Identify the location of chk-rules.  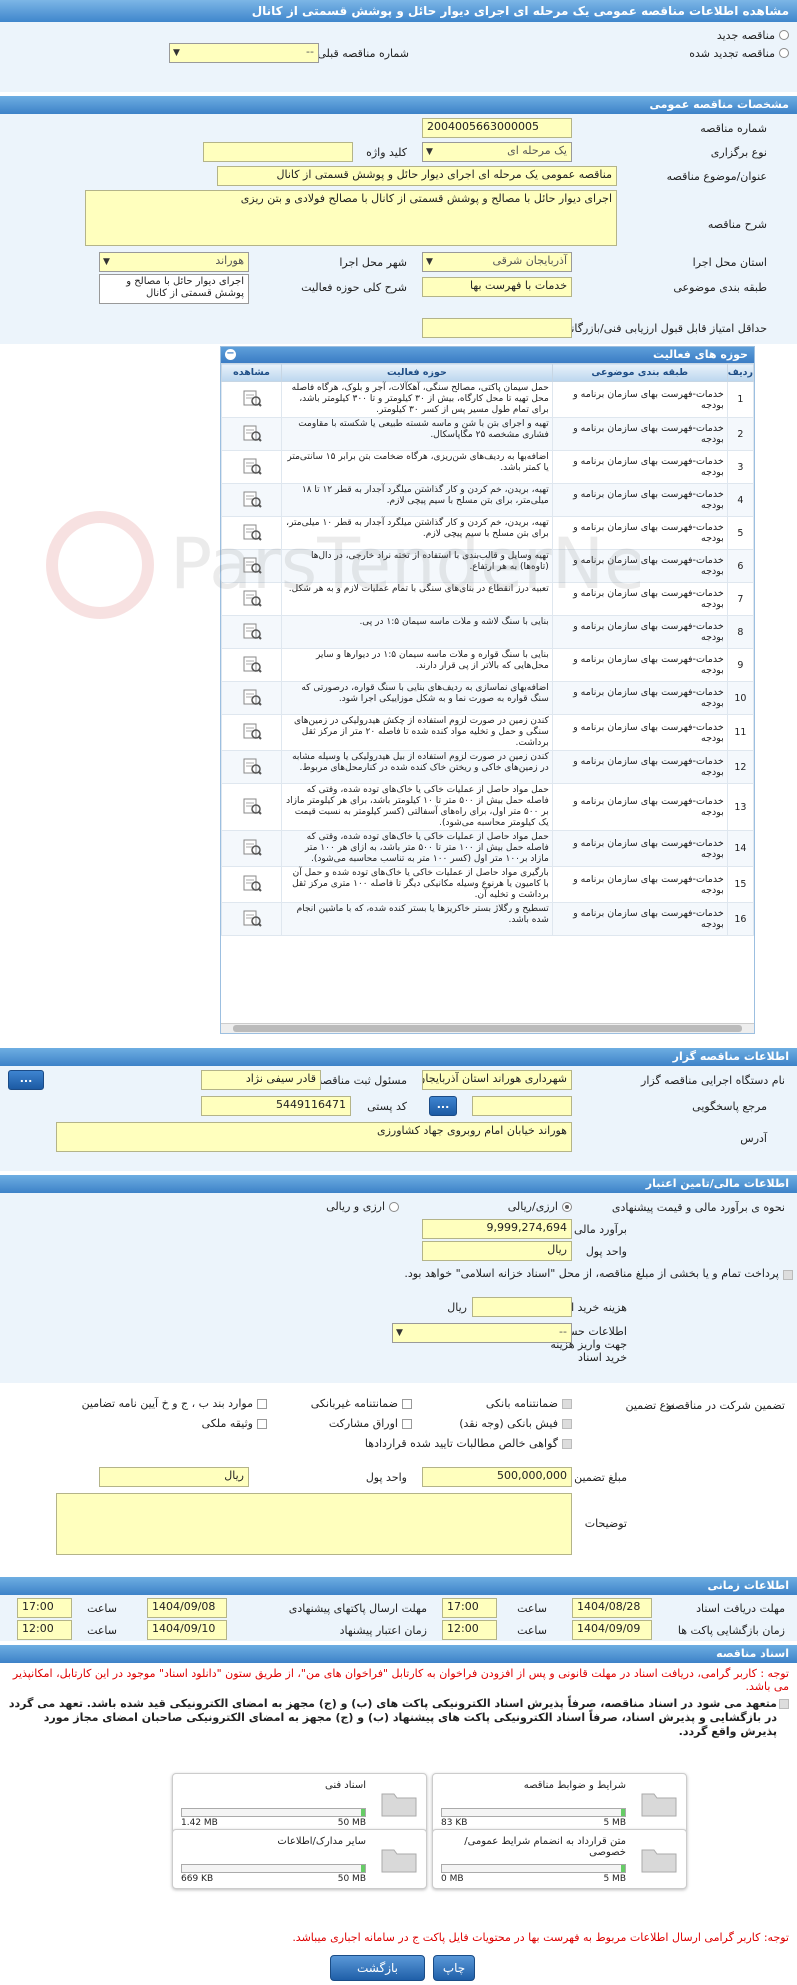
(262, 1404).